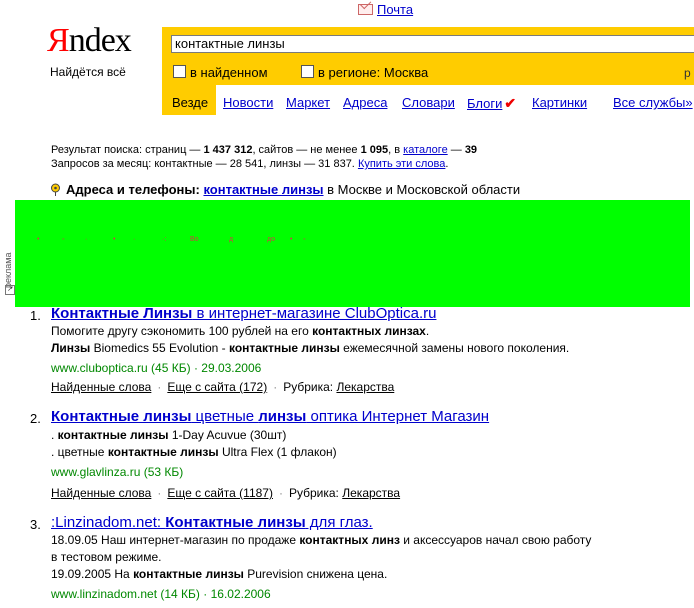 Image resolution: width=694 pixels, height=608 pixels. Describe the element at coordinates (559, 102) in the screenshot. I see `tab-images: Картинки` at that location.